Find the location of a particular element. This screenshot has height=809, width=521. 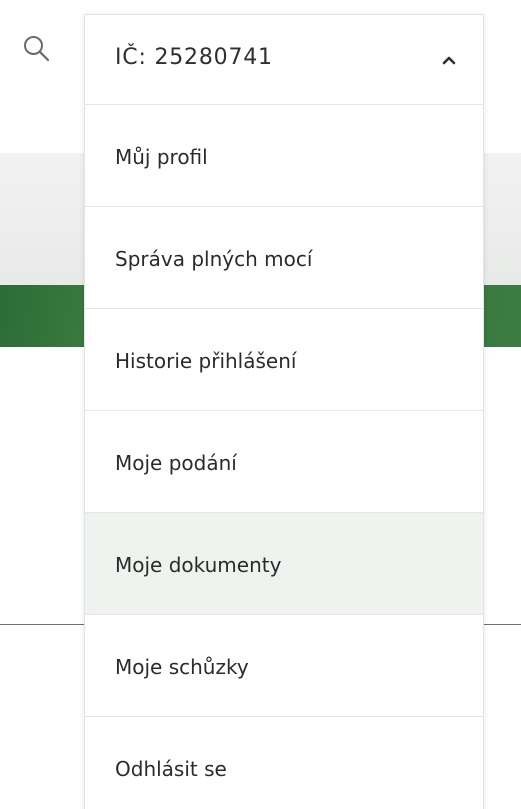

menu-item-label: Můj profil is located at coordinates (161, 157).